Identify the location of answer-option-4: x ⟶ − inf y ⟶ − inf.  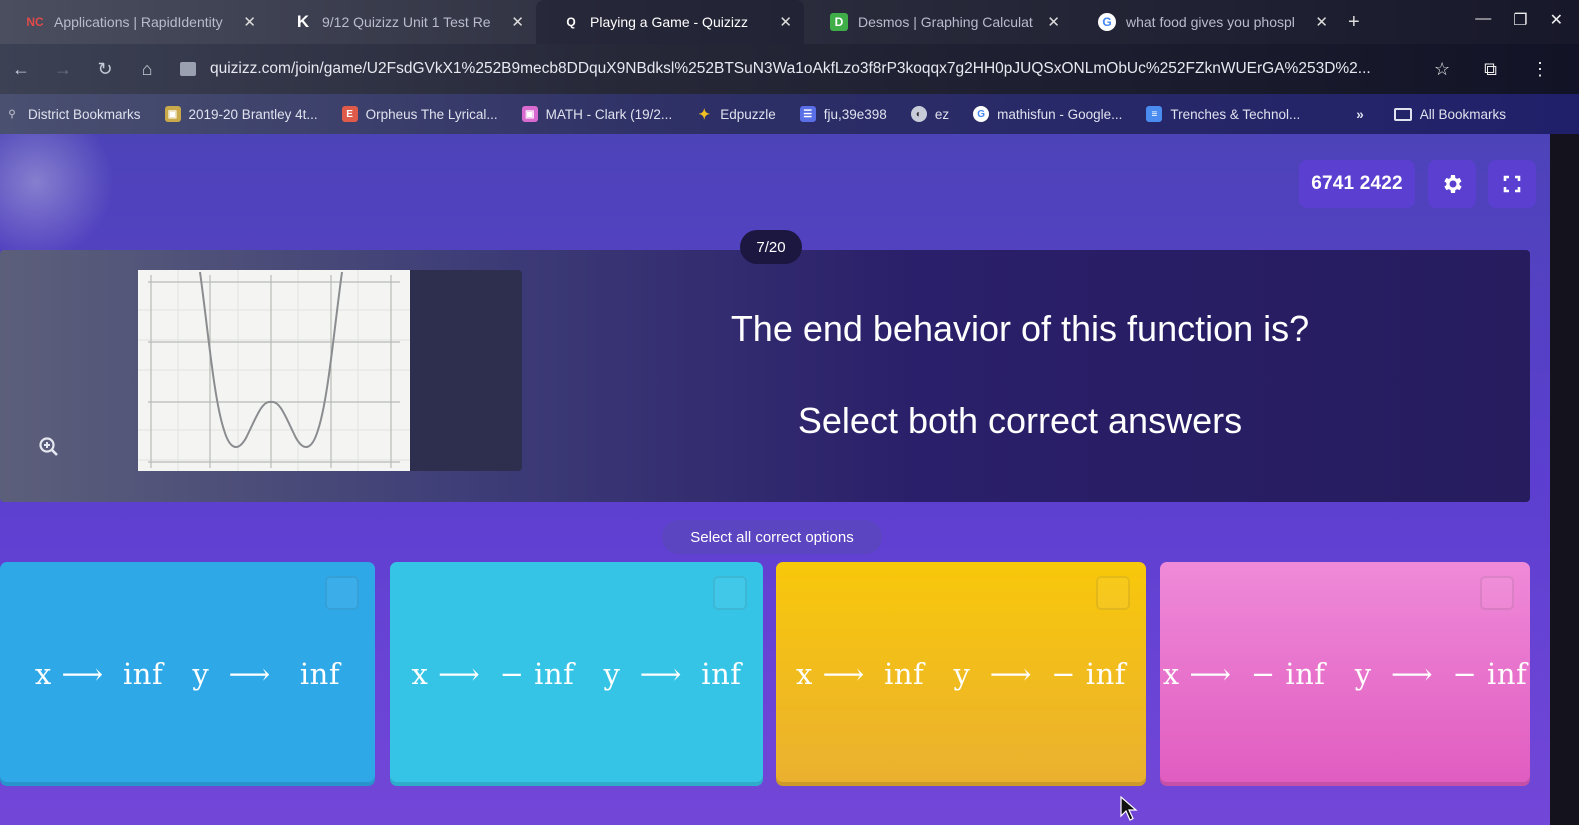
(1345, 674).